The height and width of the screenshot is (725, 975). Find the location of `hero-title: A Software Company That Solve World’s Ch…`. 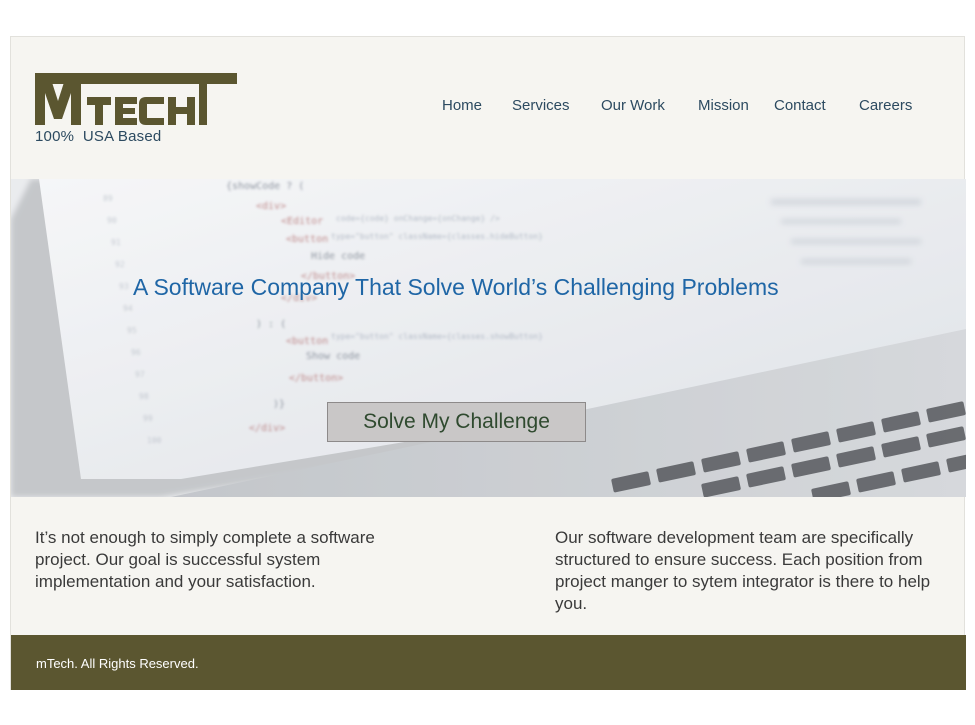

hero-title: A Software Company That Solve World’s Ch… is located at coordinates (456, 287).